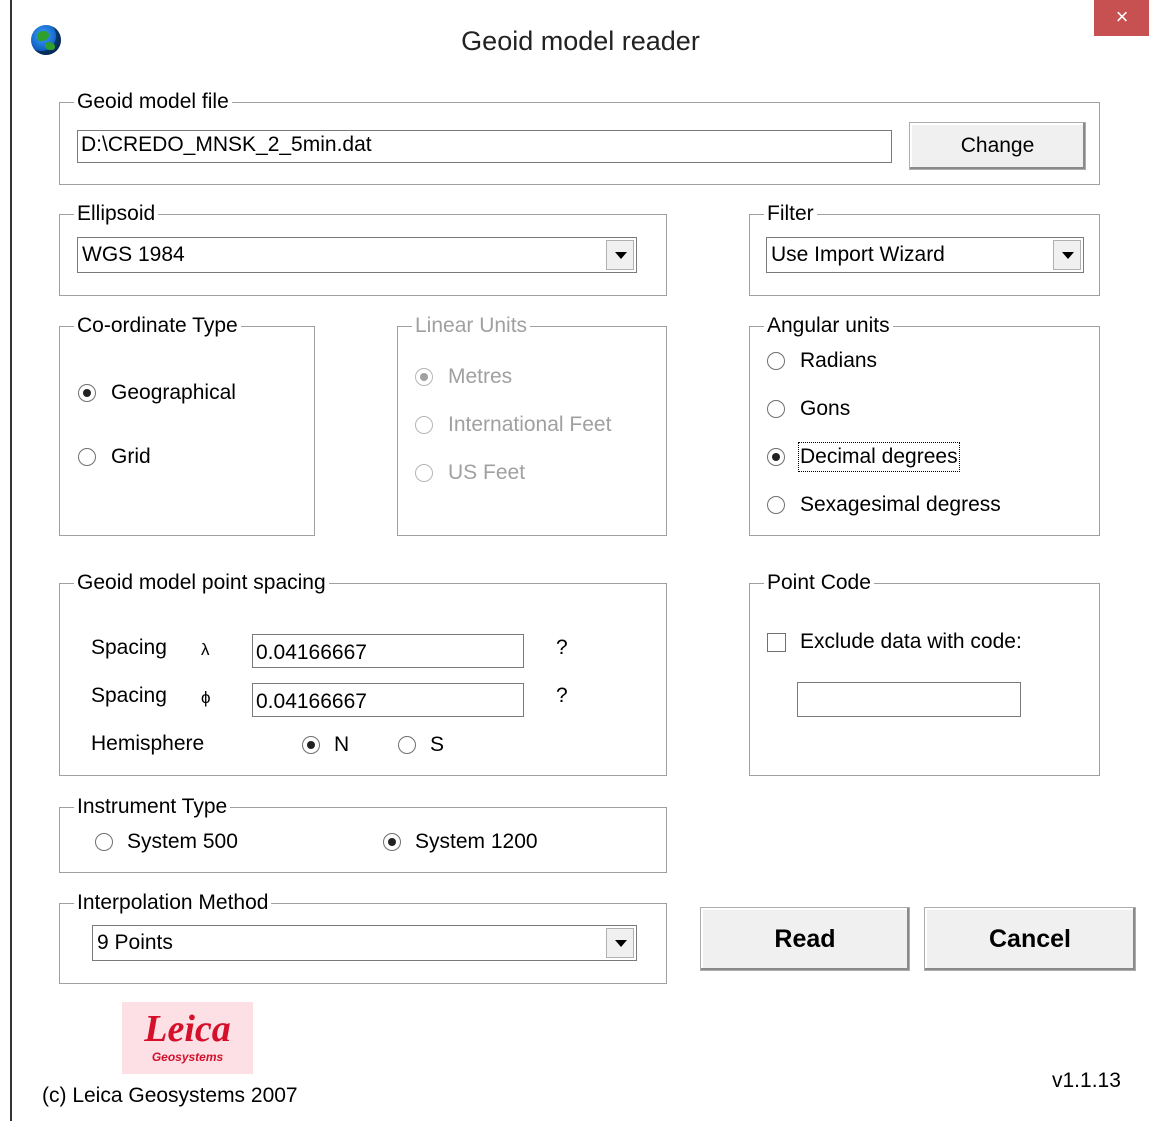 The image size is (1149, 1121). I want to click on radio-metres, so click(424, 377).